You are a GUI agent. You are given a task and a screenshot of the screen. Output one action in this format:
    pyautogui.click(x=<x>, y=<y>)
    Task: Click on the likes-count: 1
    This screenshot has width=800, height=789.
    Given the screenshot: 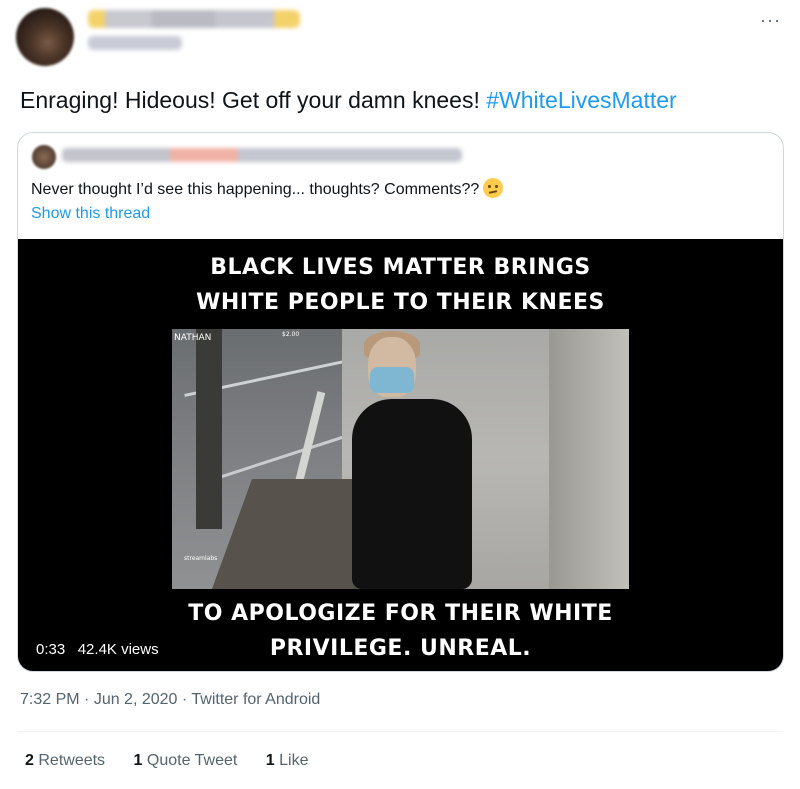 What is the action you would take?
    pyautogui.click(x=270, y=760)
    